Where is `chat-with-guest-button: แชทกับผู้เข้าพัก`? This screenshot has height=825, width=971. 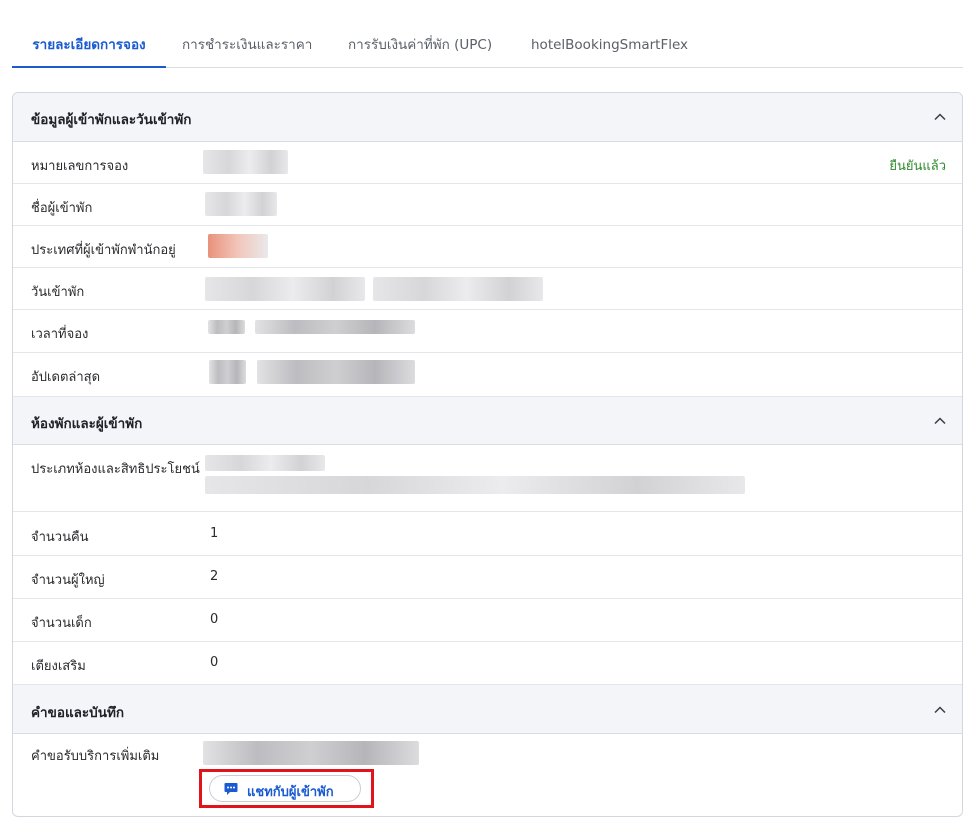
chat-with-guest-button: แชทกับผู้เข้าพัก is located at coordinates (285, 788).